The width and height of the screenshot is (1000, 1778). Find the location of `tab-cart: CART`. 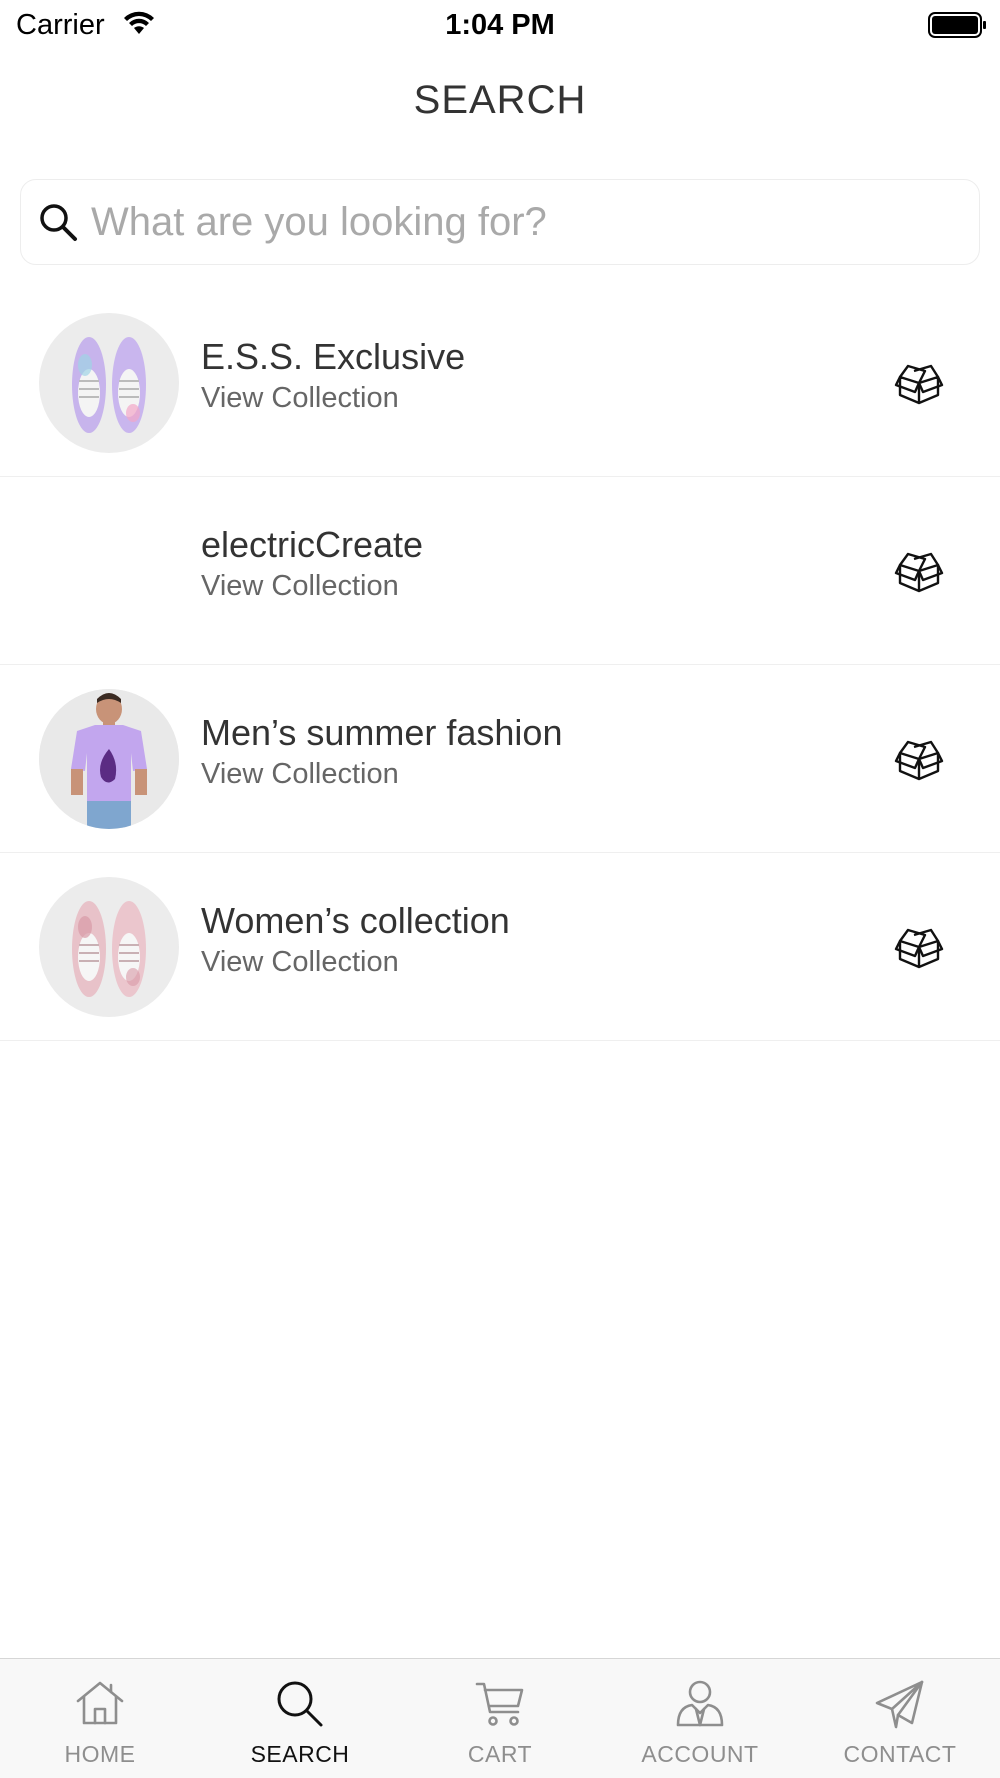

tab-cart: CART is located at coordinates (500, 1718).